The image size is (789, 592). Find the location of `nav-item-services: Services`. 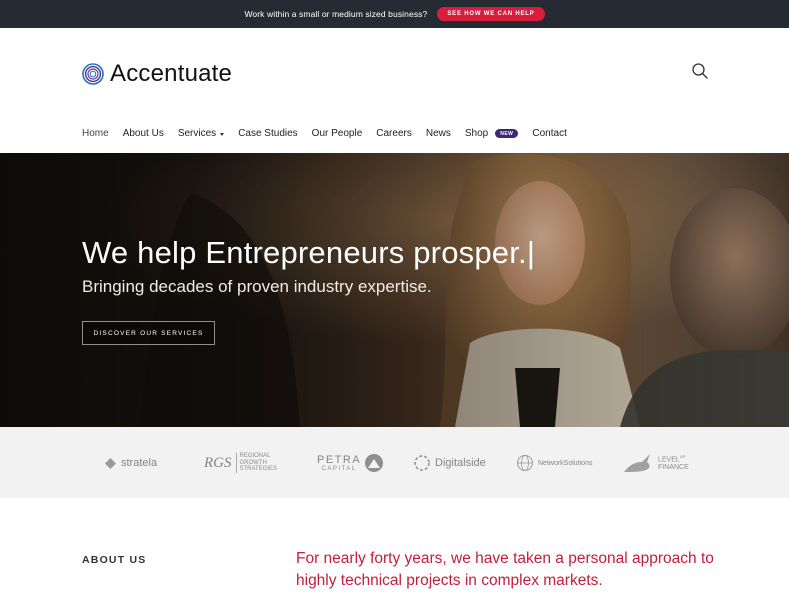

nav-item-services: Services is located at coordinates (201, 133).